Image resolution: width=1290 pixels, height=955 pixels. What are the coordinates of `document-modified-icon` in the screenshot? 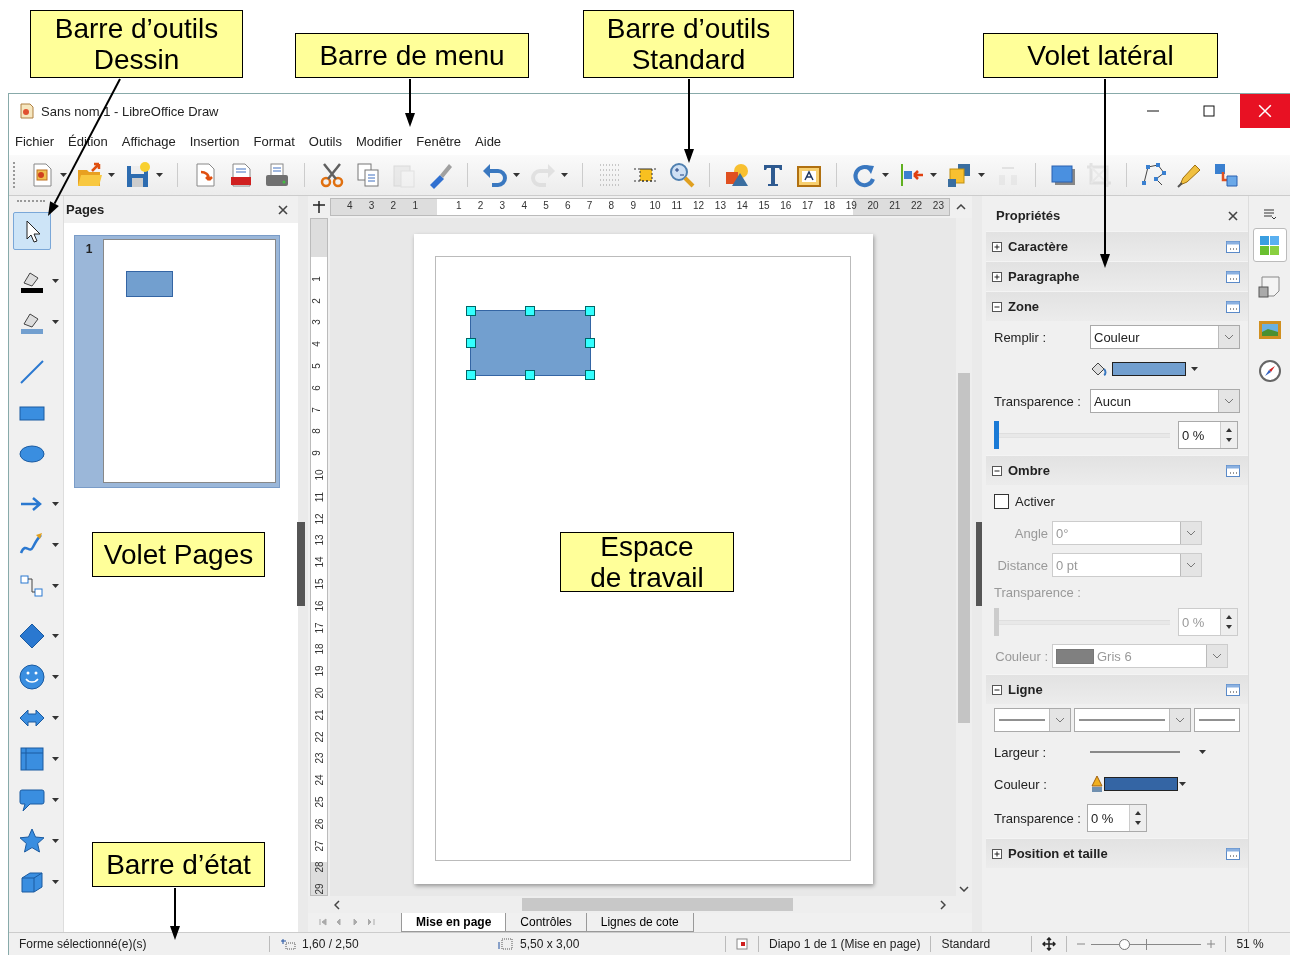 It's located at (742, 944).